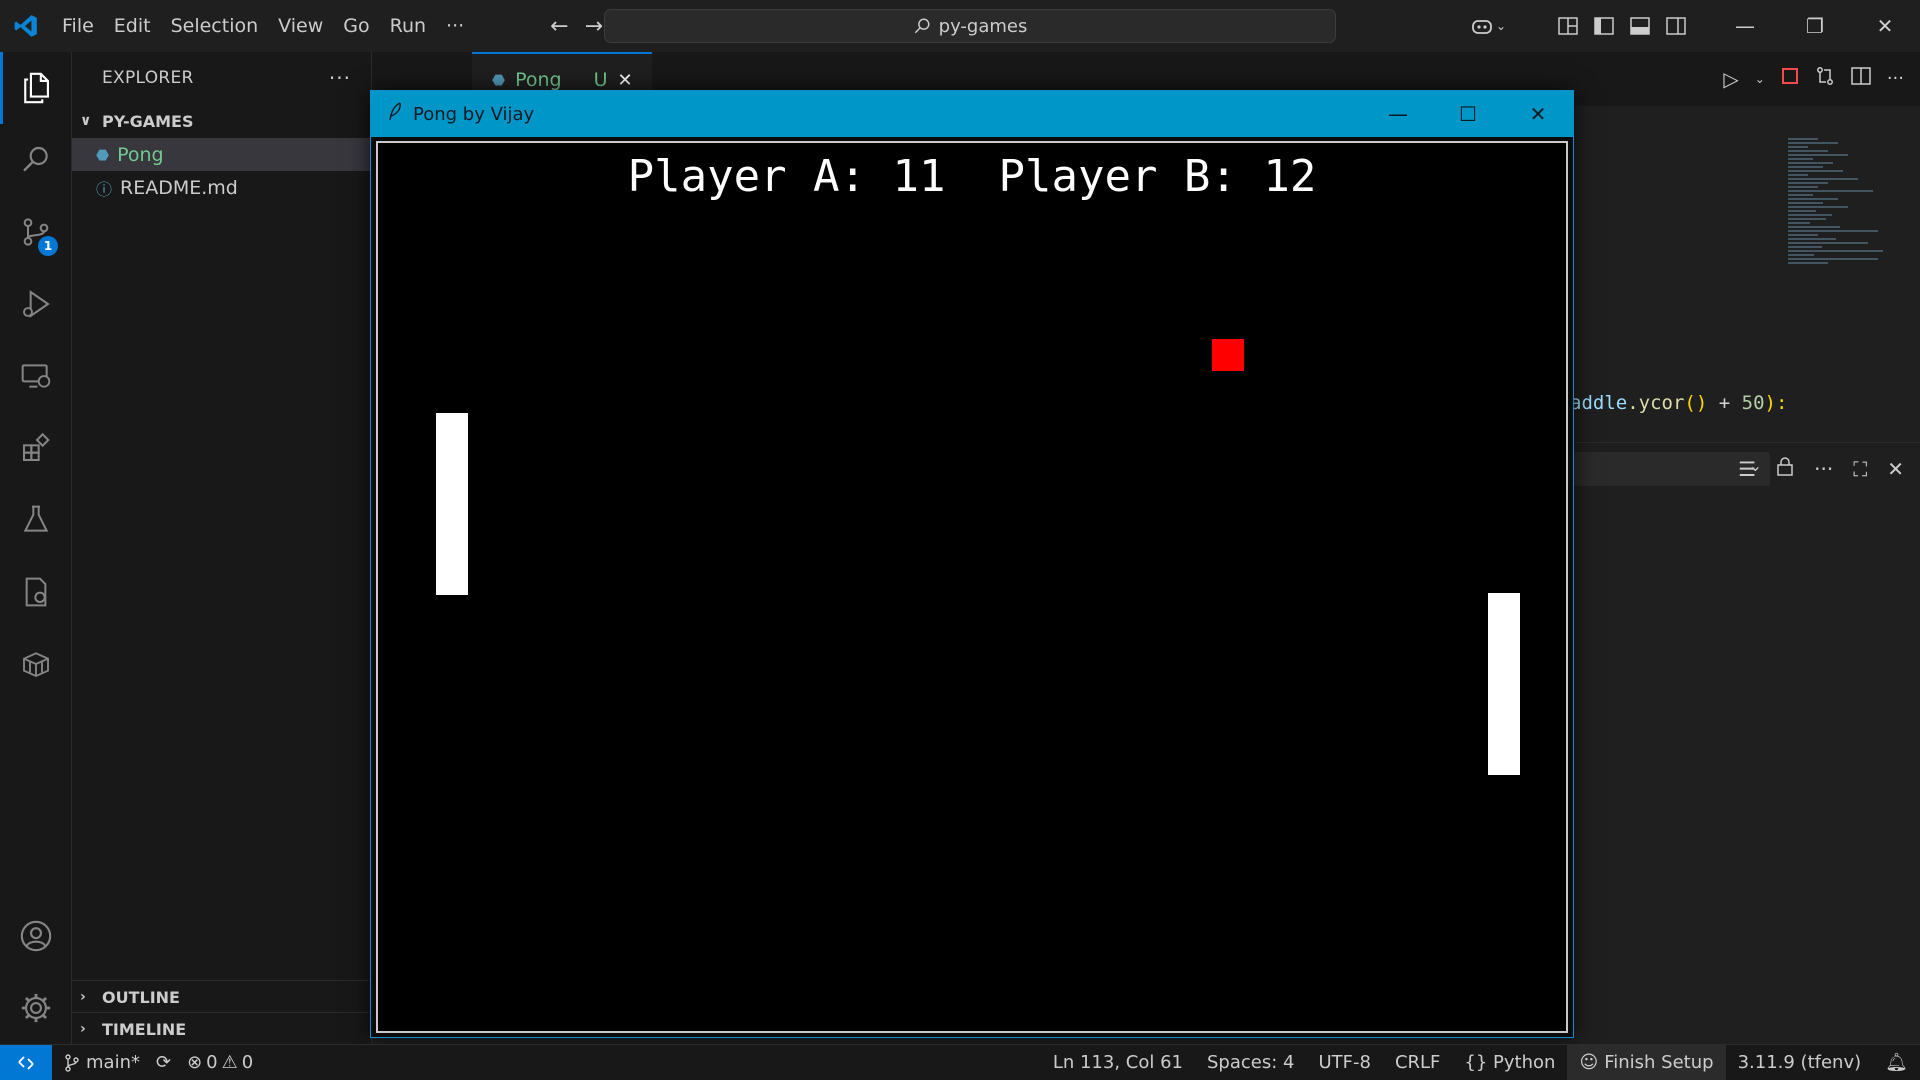 Image resolution: width=1920 pixels, height=1080 pixels. I want to click on more-actions-icon: ···, so click(1895, 78).